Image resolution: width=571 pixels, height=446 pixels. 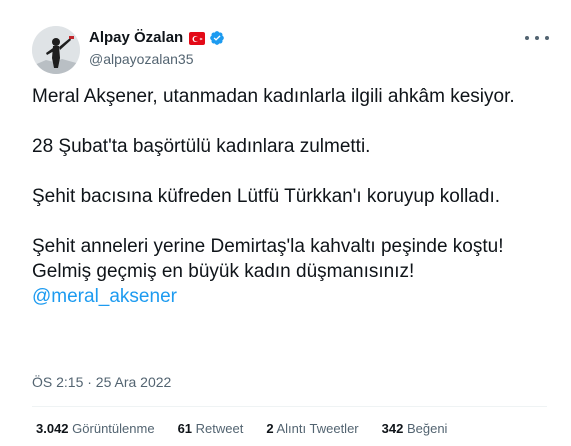 What do you see at coordinates (392, 428) in the screenshot?
I see `likes-count: 342` at bounding box center [392, 428].